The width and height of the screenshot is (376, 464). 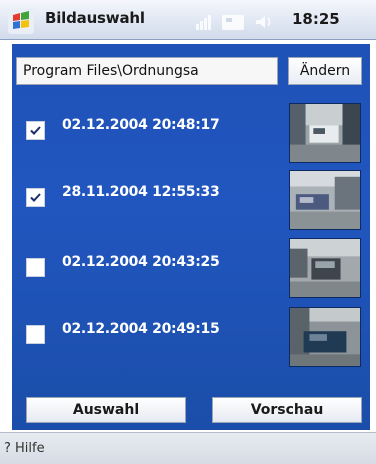 I want to click on footer-bar: ? Hilfe, so click(x=188, y=448).